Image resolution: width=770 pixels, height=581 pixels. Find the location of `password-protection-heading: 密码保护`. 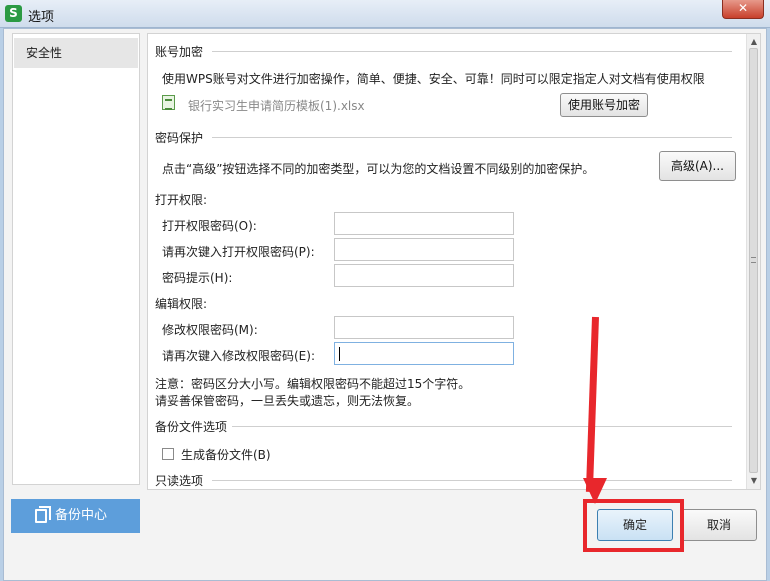

password-protection-heading: 密码保护 is located at coordinates (179, 138).